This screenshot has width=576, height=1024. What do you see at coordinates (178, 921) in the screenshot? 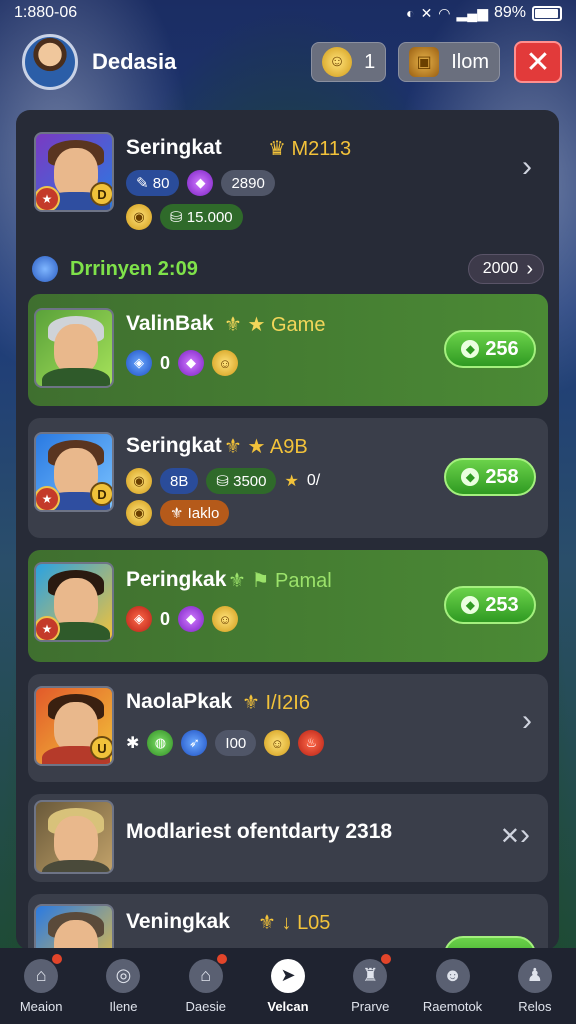
I see `player-name: Veningkak` at bounding box center [178, 921].